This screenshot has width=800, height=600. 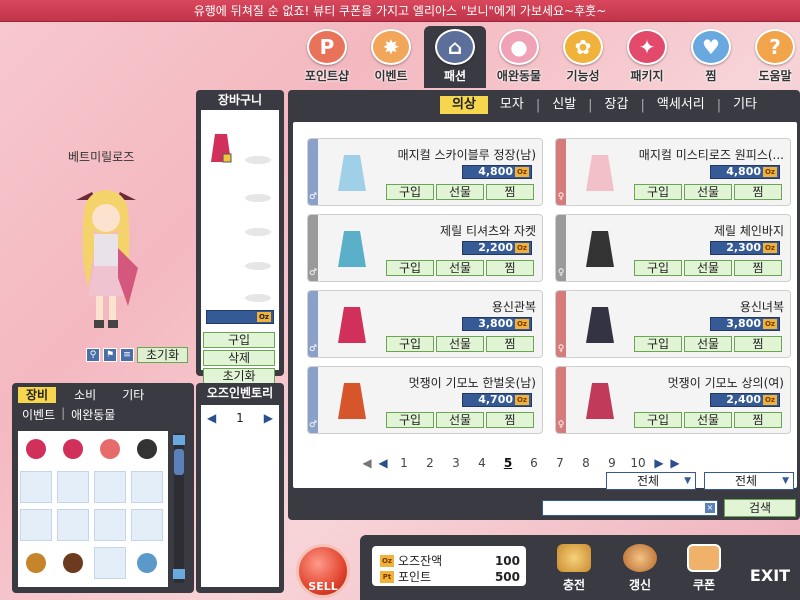 I want to click on subtab-gloves: 장갑, so click(x=617, y=105).